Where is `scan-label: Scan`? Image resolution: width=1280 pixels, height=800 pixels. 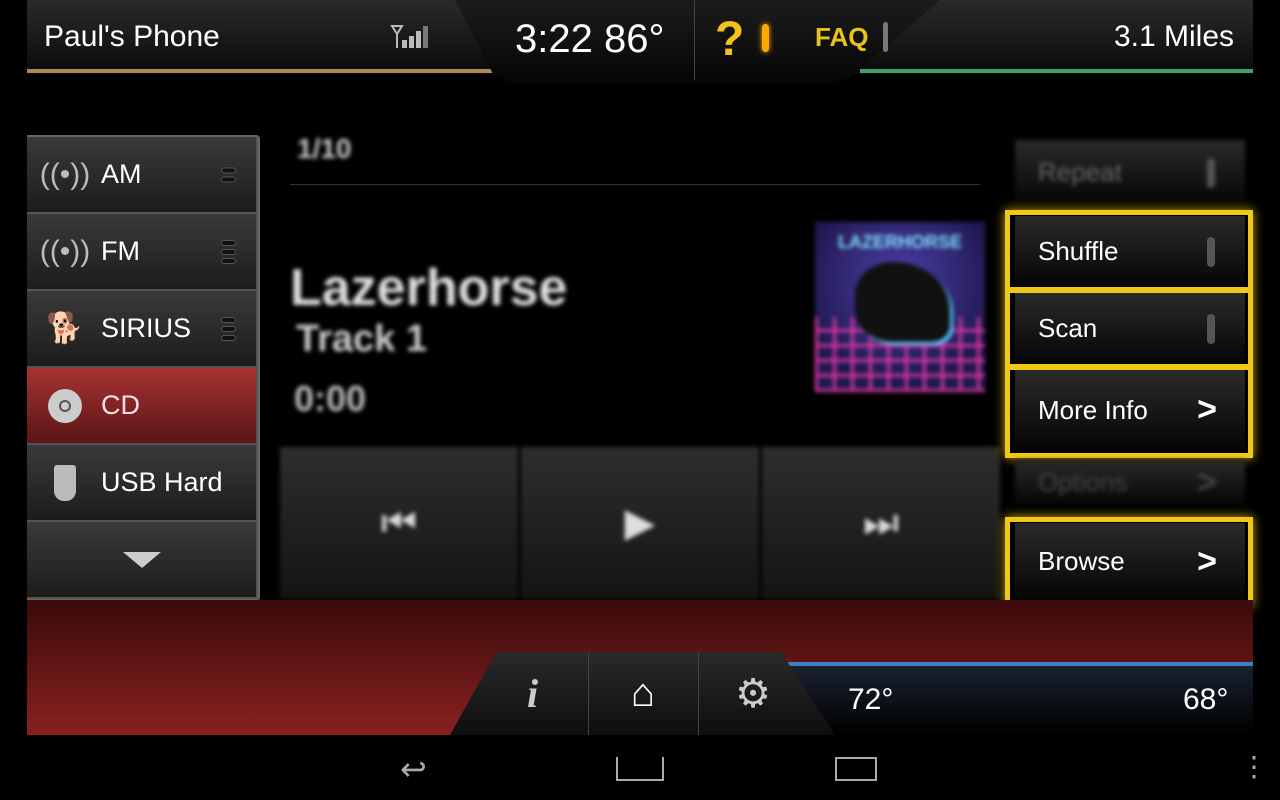
scan-label: Scan is located at coordinates (1068, 328).